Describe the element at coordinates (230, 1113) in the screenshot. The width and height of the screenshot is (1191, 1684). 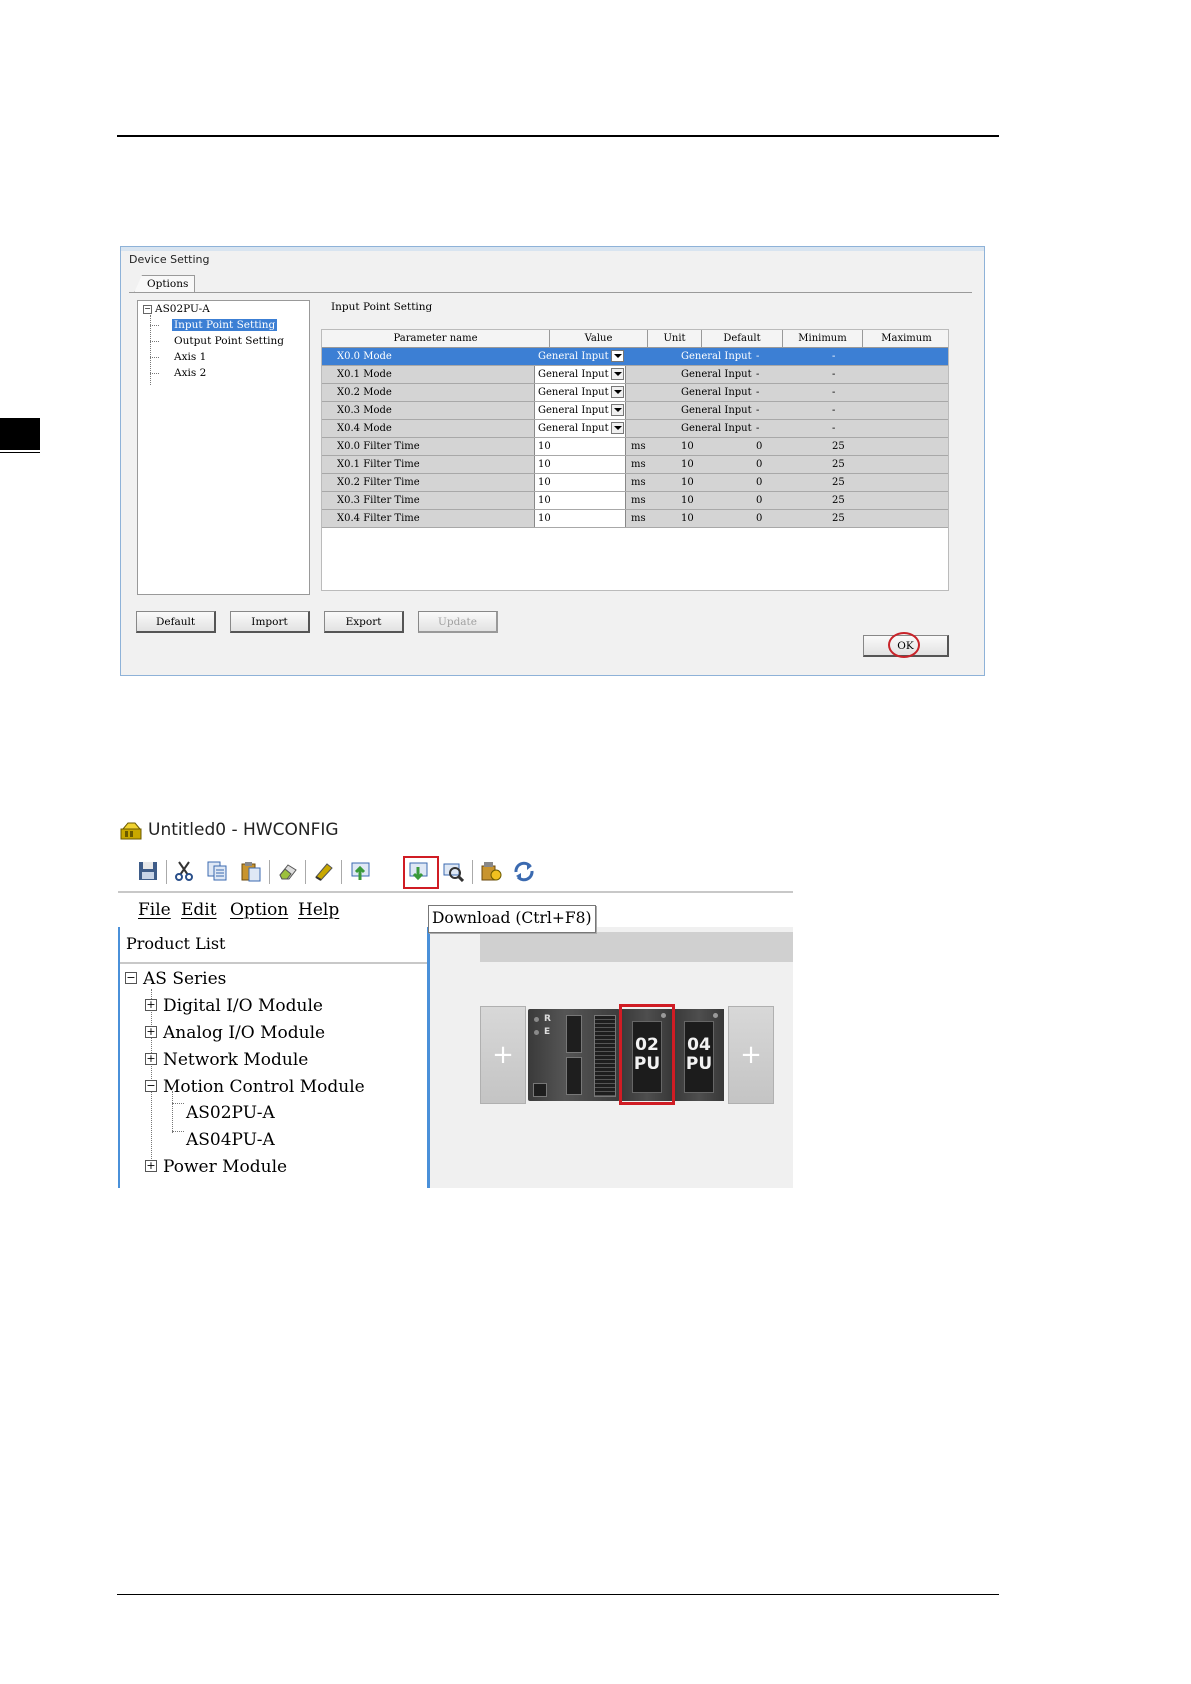
I see `tree-item-as02pu-a: AS02PU-A` at that location.